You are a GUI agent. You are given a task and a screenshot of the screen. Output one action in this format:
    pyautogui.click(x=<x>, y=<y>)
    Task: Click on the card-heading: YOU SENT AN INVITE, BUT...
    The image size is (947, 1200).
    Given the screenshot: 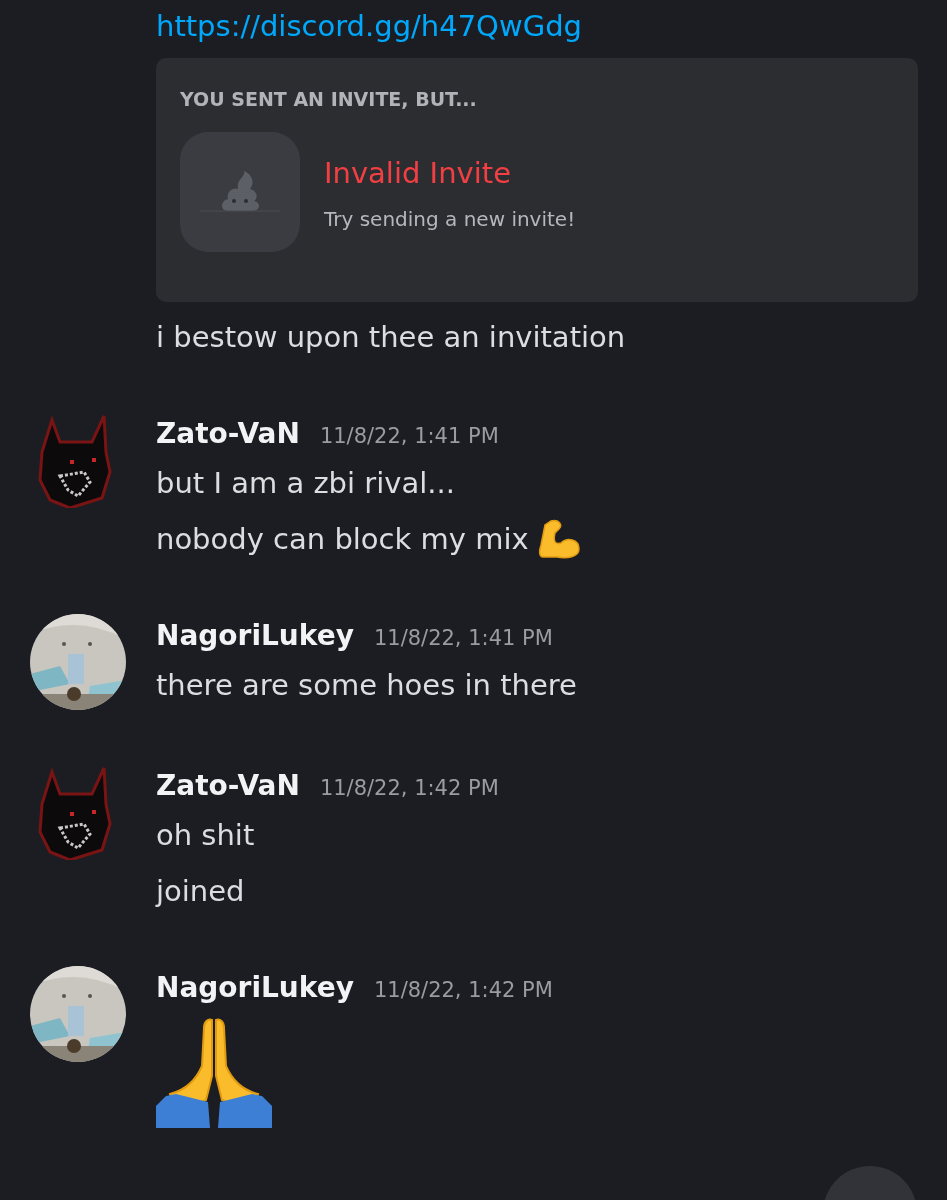 What is the action you would take?
    pyautogui.click(x=329, y=99)
    